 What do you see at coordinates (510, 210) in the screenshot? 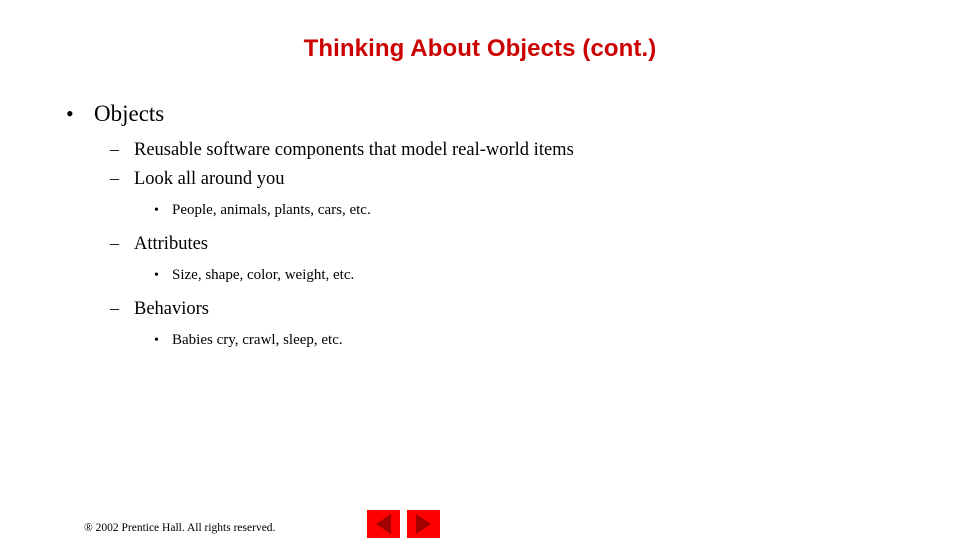
I see `list-item-people-animals: • People, animals, plants, cars, etc.` at bounding box center [510, 210].